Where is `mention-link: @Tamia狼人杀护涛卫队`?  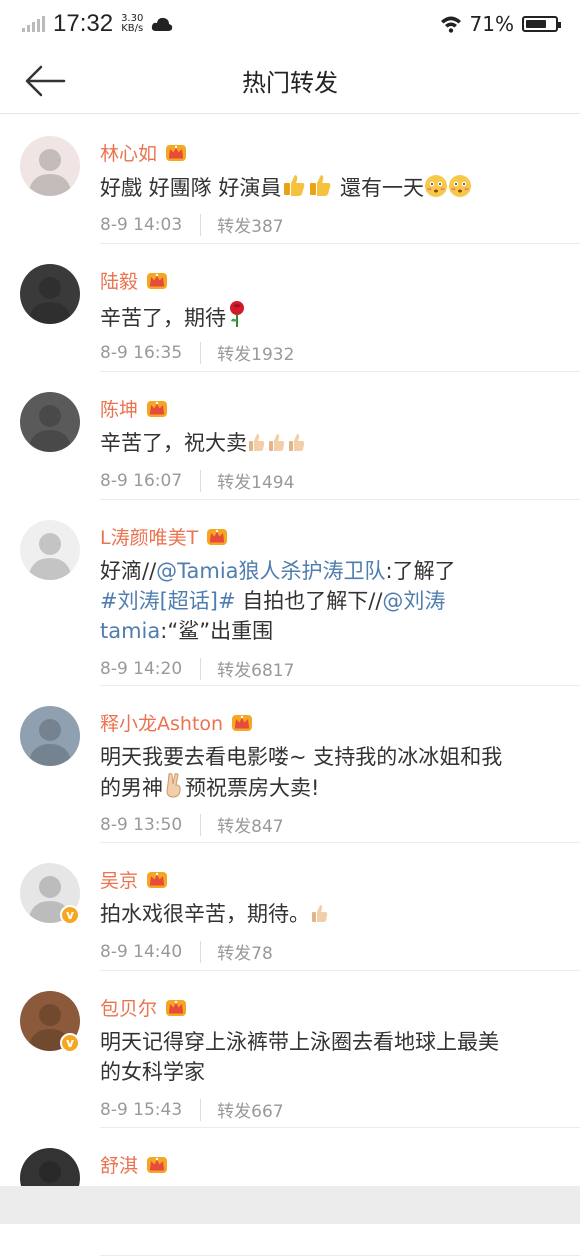 mention-link: @Tamia狼人杀护涛卫队 is located at coordinates (270, 571).